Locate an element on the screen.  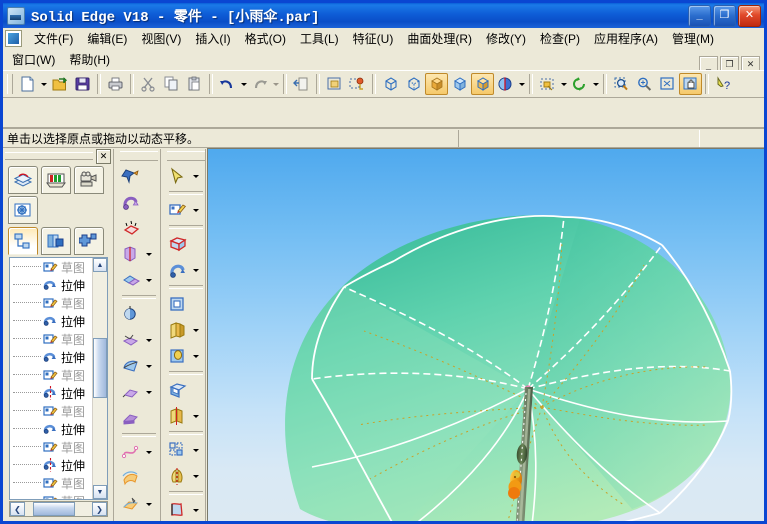
feature-tree-vscrollbar: ▲ ▼ is located at coordinates (99, 378).